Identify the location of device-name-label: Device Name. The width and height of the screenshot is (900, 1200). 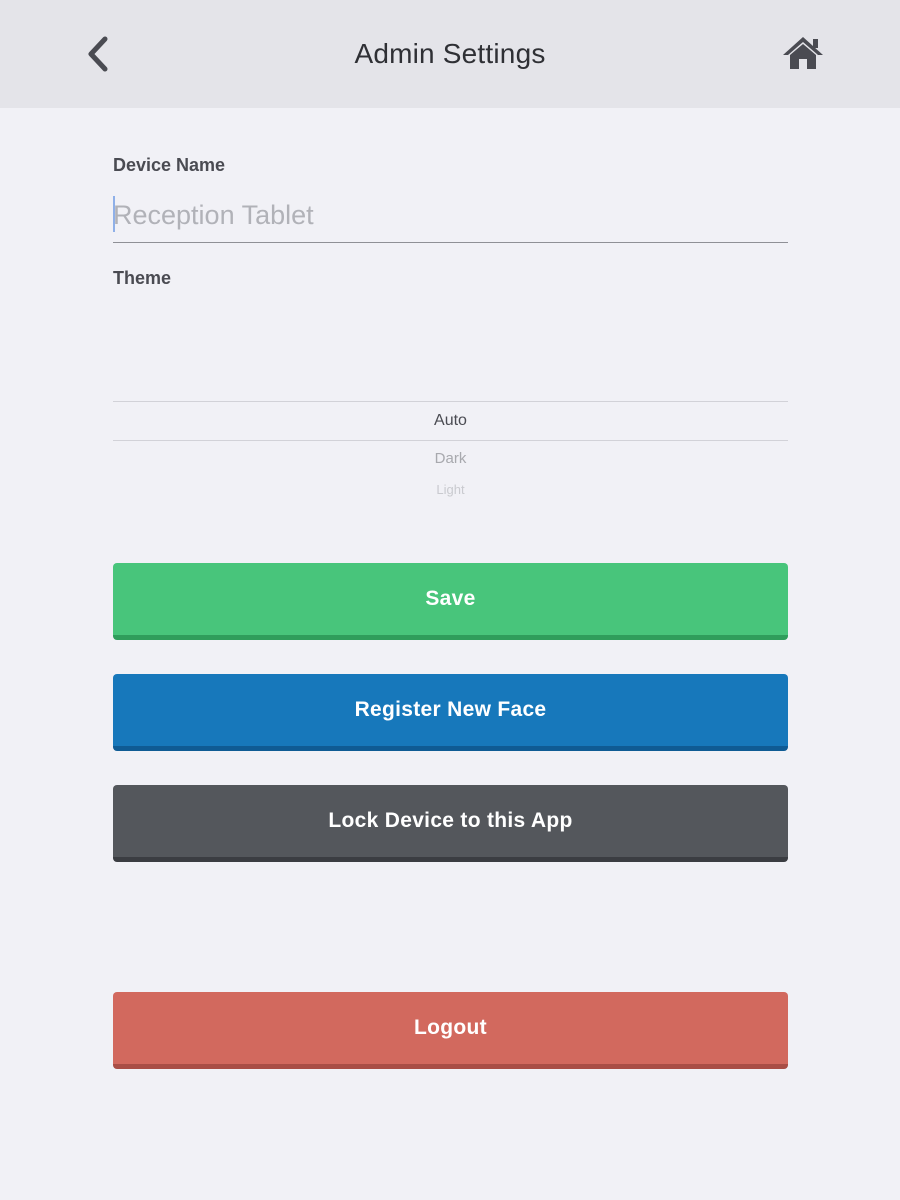
(169, 165).